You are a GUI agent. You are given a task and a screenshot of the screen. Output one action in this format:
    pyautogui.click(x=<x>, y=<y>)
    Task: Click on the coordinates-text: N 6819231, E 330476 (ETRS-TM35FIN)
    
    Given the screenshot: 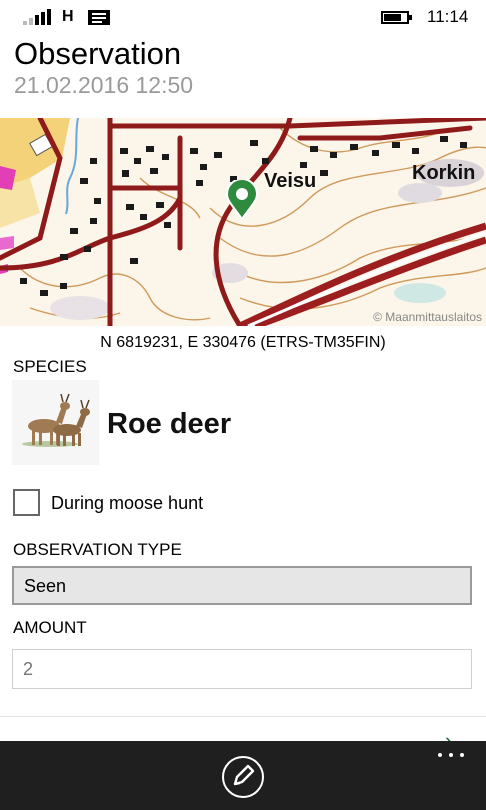 What is the action you would take?
    pyautogui.click(x=243, y=342)
    